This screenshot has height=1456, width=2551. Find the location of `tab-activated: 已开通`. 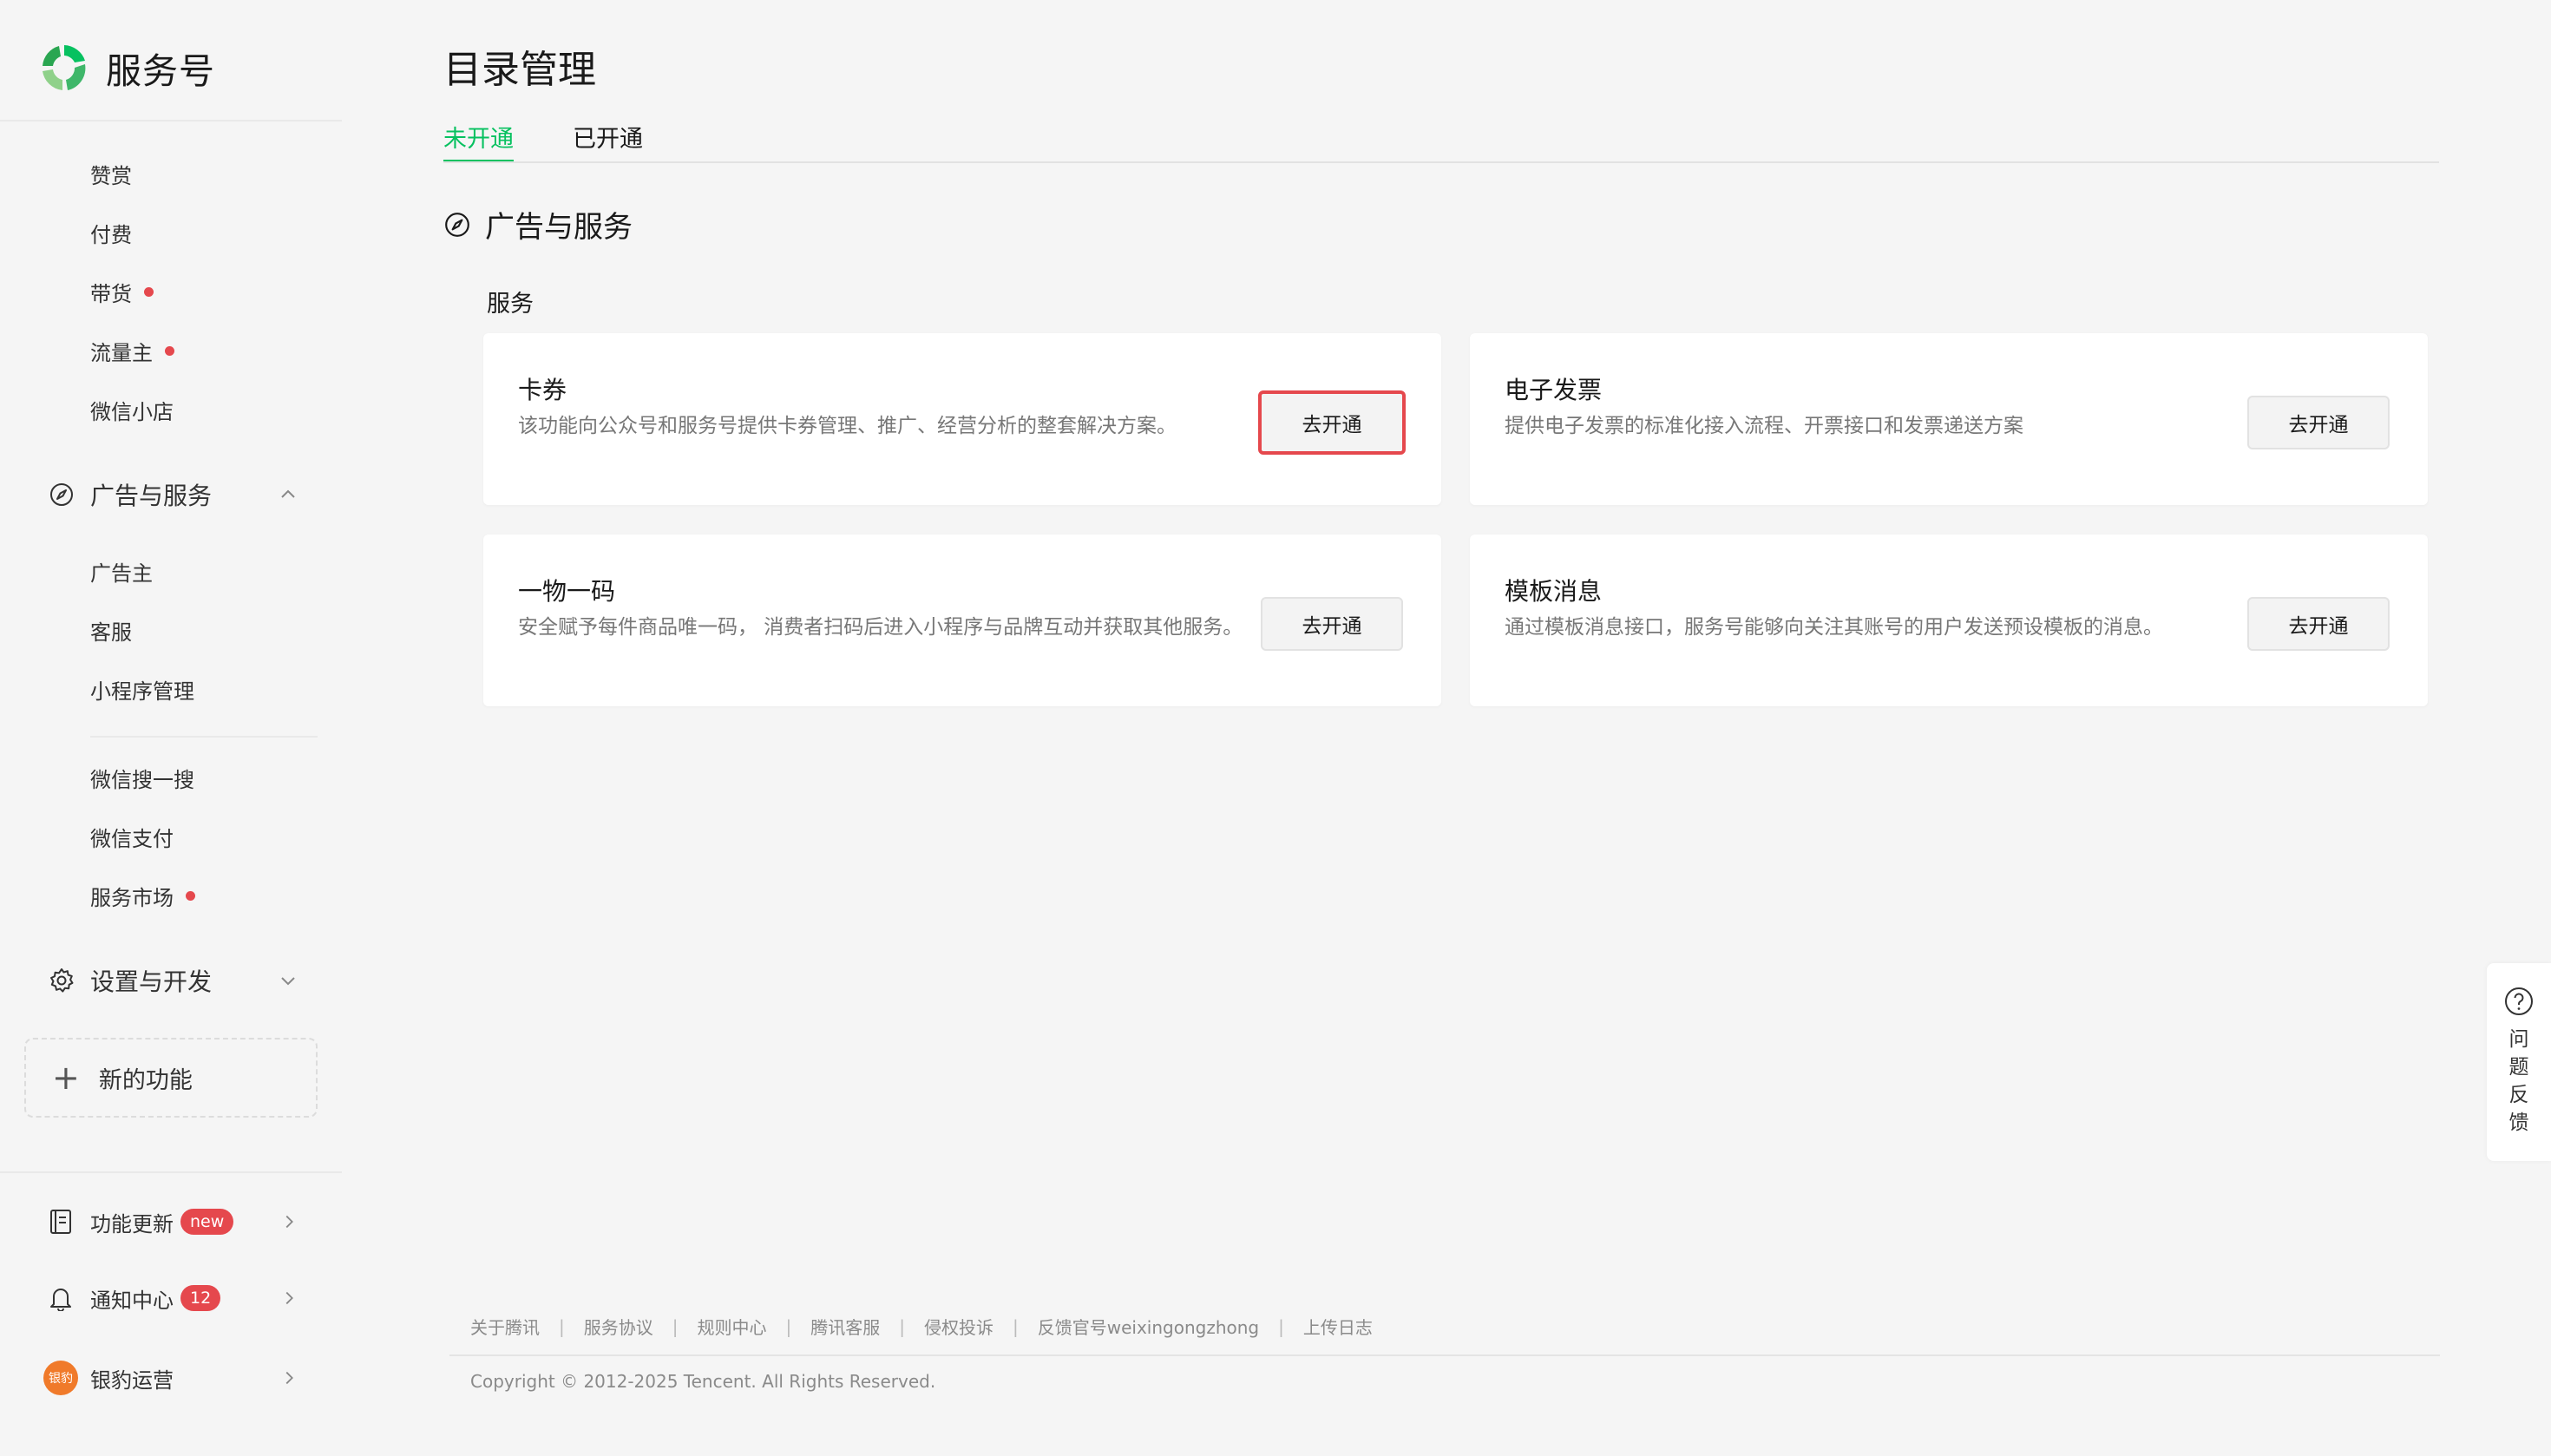

tab-activated: 已开通 is located at coordinates (608, 141).